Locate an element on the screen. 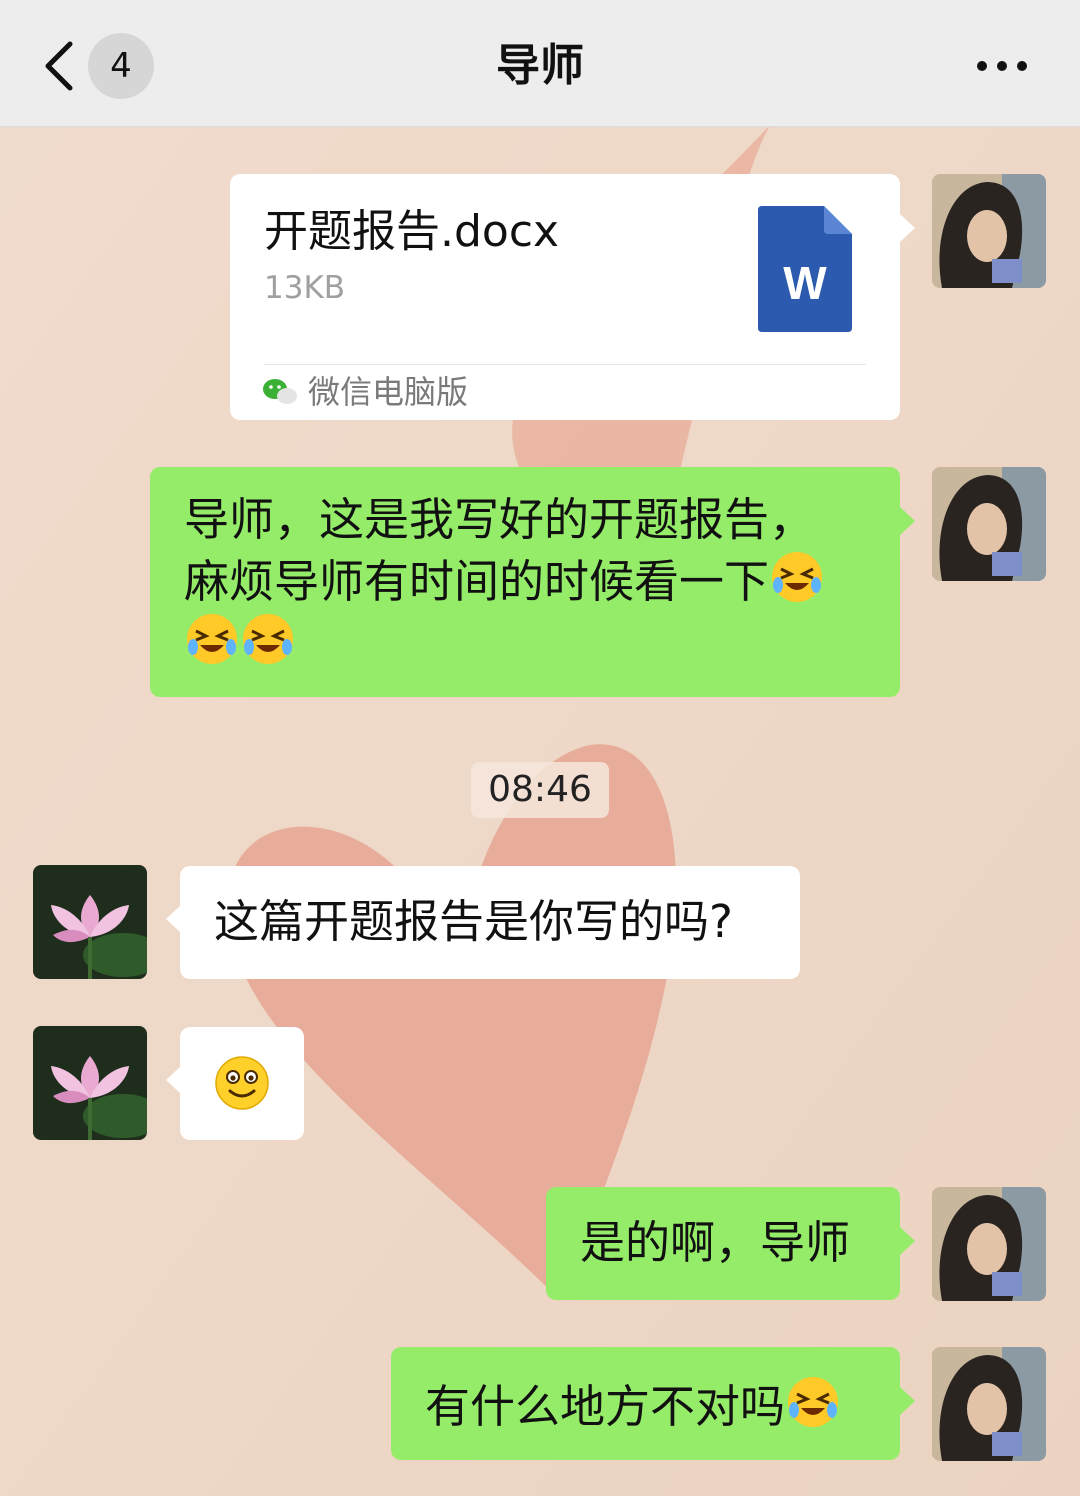 This screenshot has height=1496, width=1080. timestamp: 08:46 is located at coordinates (540, 790).